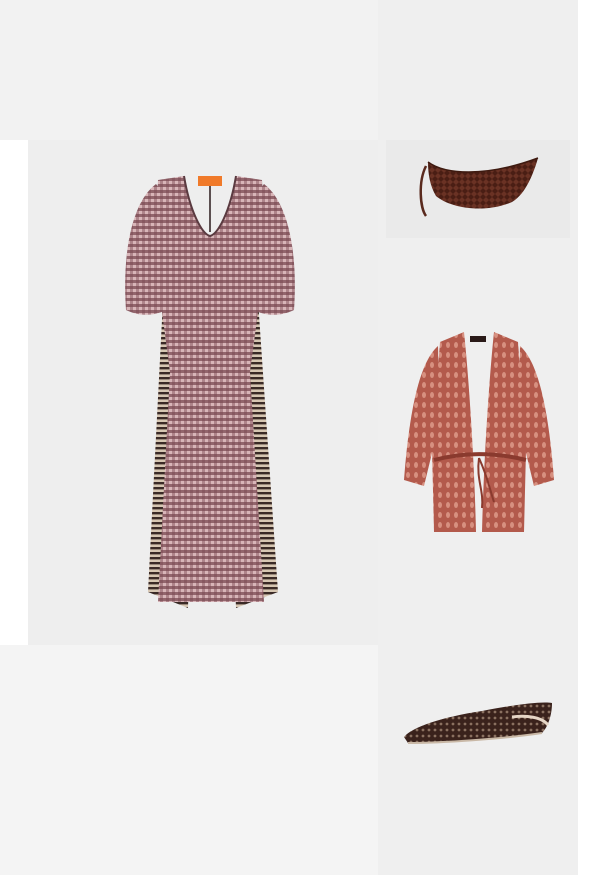  I want to click on open-knit-cardigan-image, so click(479, 432).